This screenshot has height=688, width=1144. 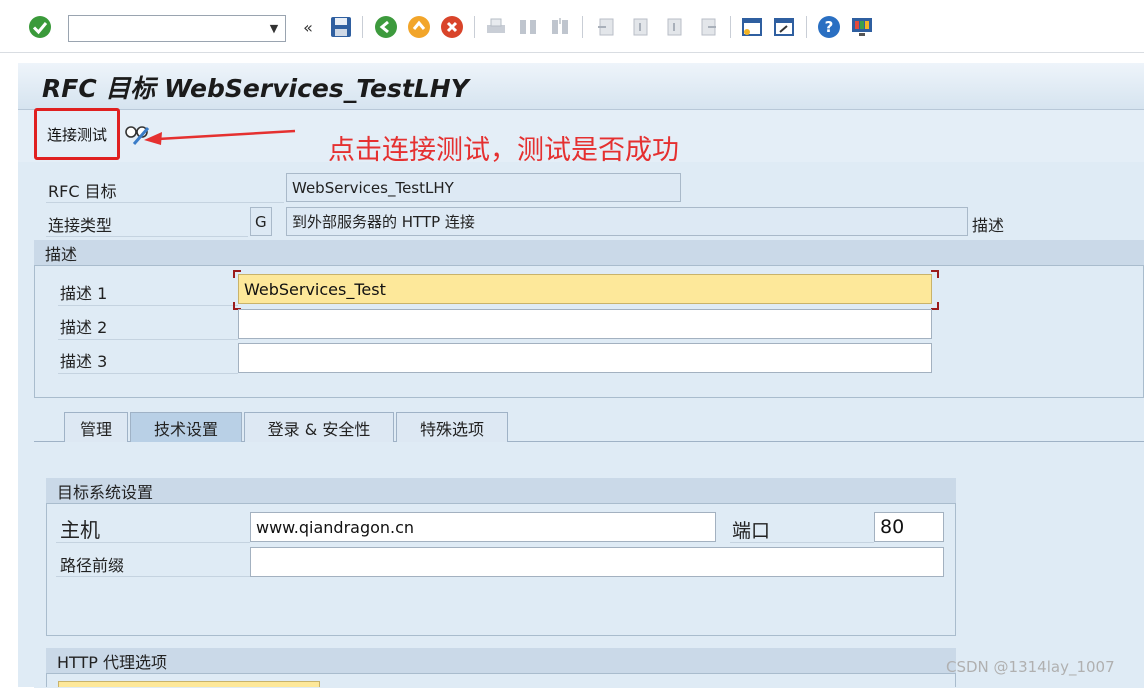 I want to click on rfc-target-field: WebServices_TestLHY, so click(x=483, y=187).